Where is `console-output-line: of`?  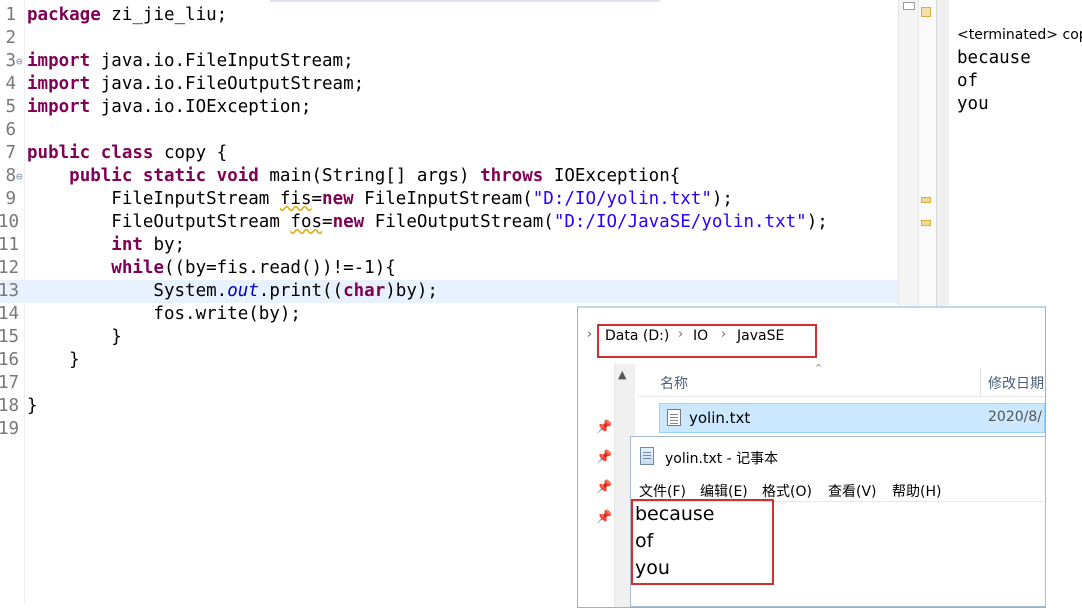 console-output-line: of is located at coordinates (968, 81).